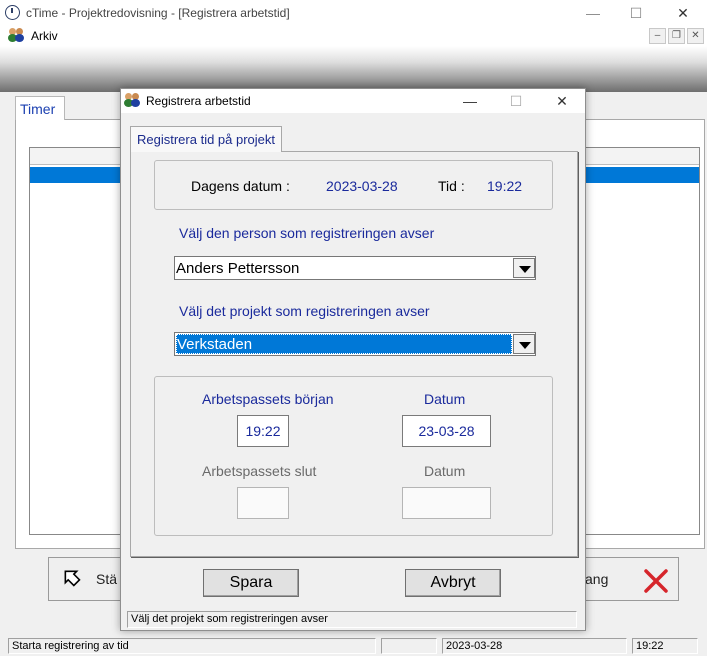 This screenshot has width=707, height=656. Describe the element at coordinates (453, 583) in the screenshot. I see `cancel-button: Avbryt` at that location.